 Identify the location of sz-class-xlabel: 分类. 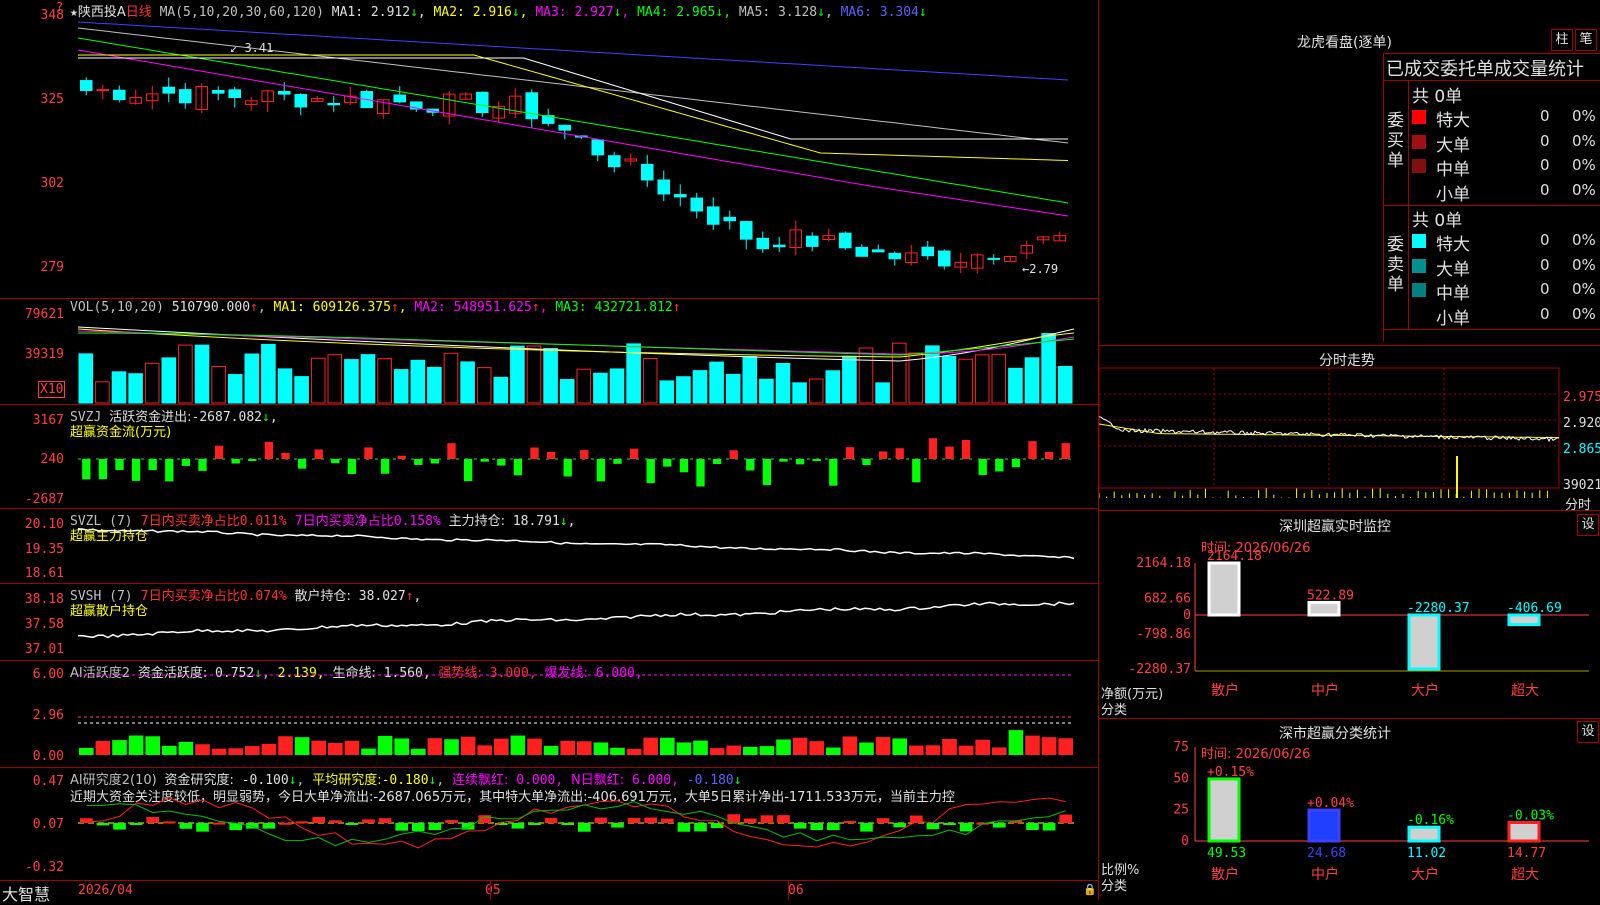
(1114, 886).